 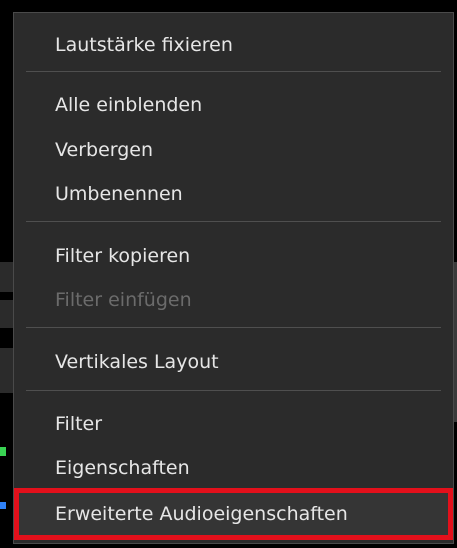 I want to click on menu-item-label: Erweiterte Audioeigenschaften, so click(x=201, y=514).